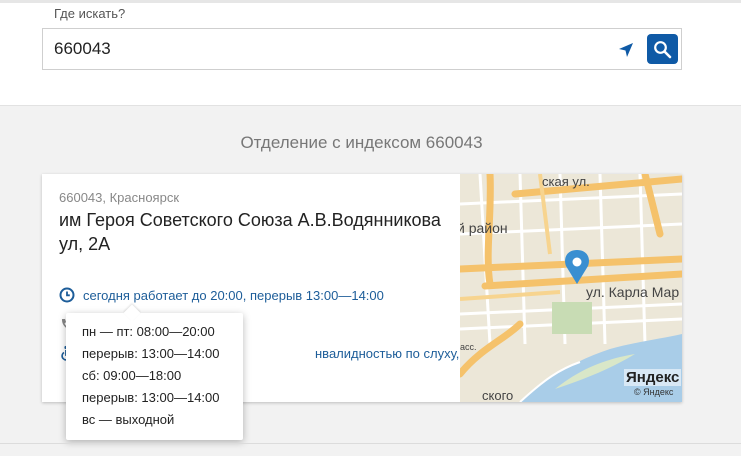 The height and width of the screenshot is (456, 741). I want to click on search-label: Где искать?, so click(90, 13).